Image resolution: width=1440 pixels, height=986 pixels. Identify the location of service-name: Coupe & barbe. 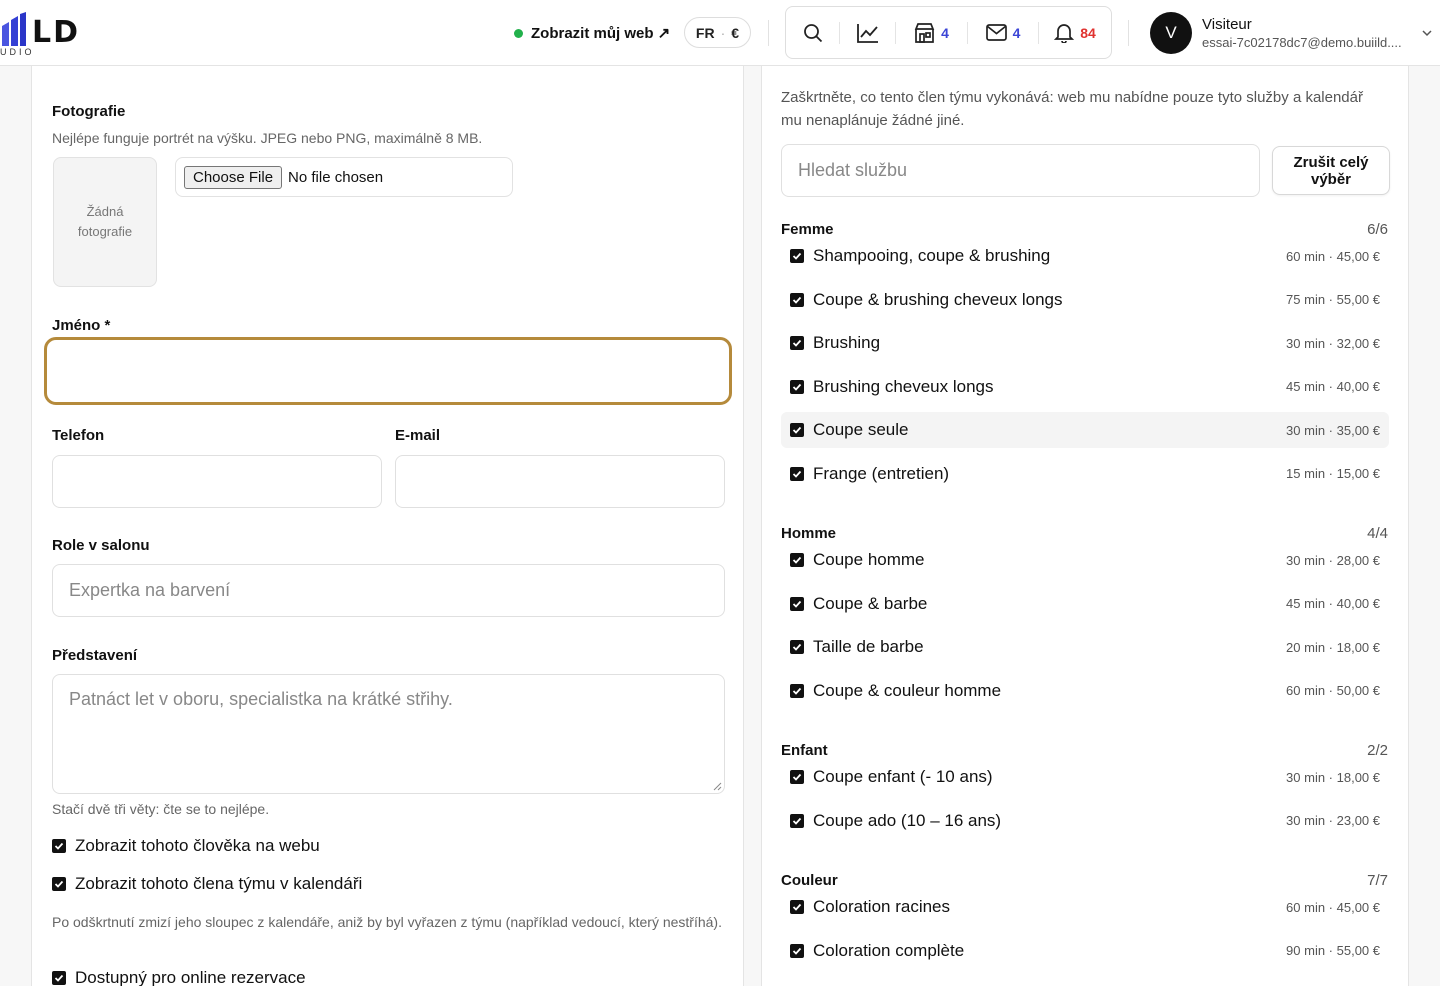
(870, 603).